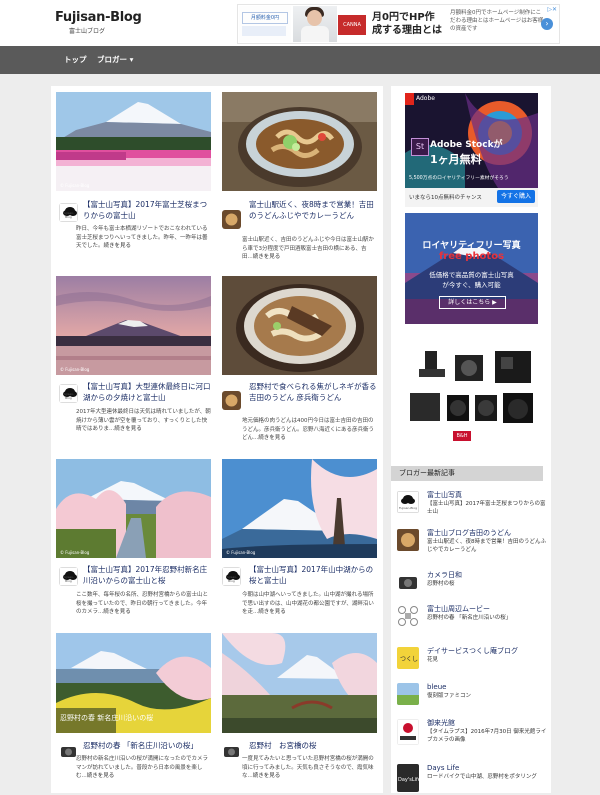 Image resolution: width=600 pixels, height=795 pixels. I want to click on post-thumbnail: 忍野村の春 新名庄川沿いの桜, so click(133, 683).